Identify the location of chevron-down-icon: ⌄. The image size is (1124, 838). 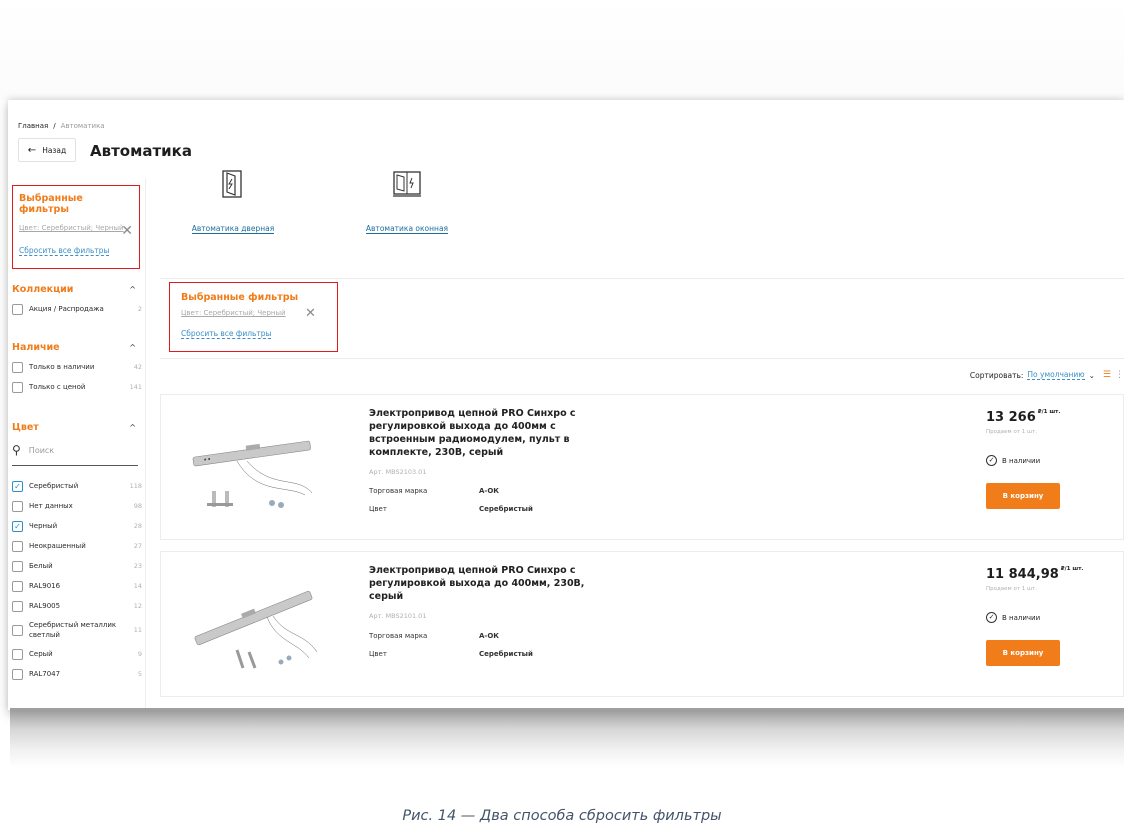
(1092, 375).